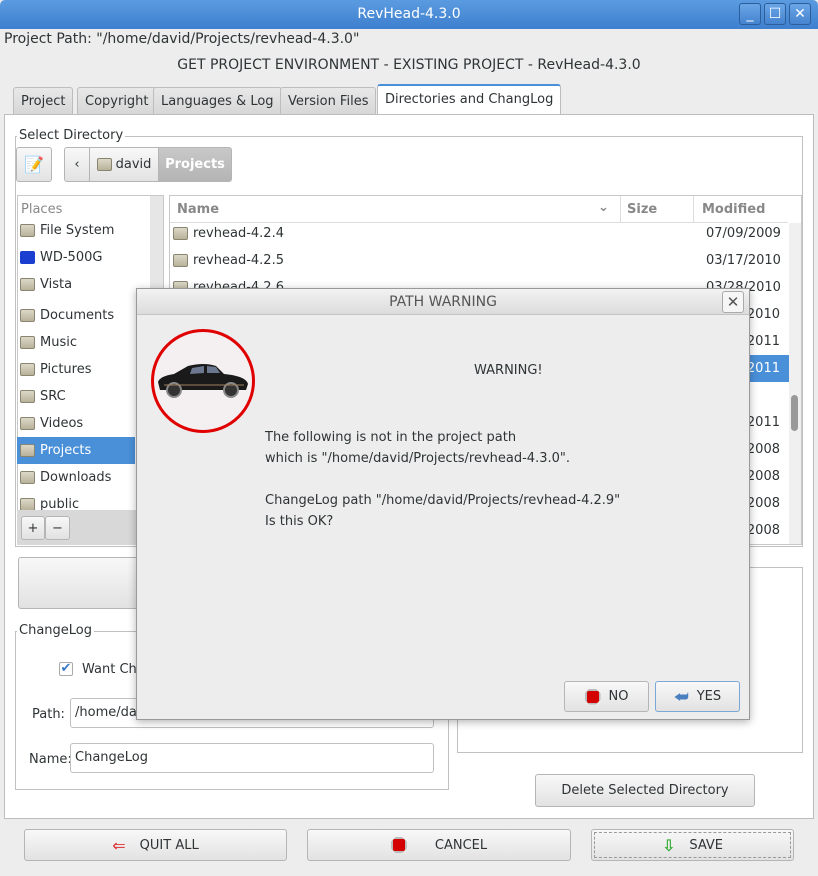 The image size is (818, 876). I want to click on place-label: File System, so click(77, 230).